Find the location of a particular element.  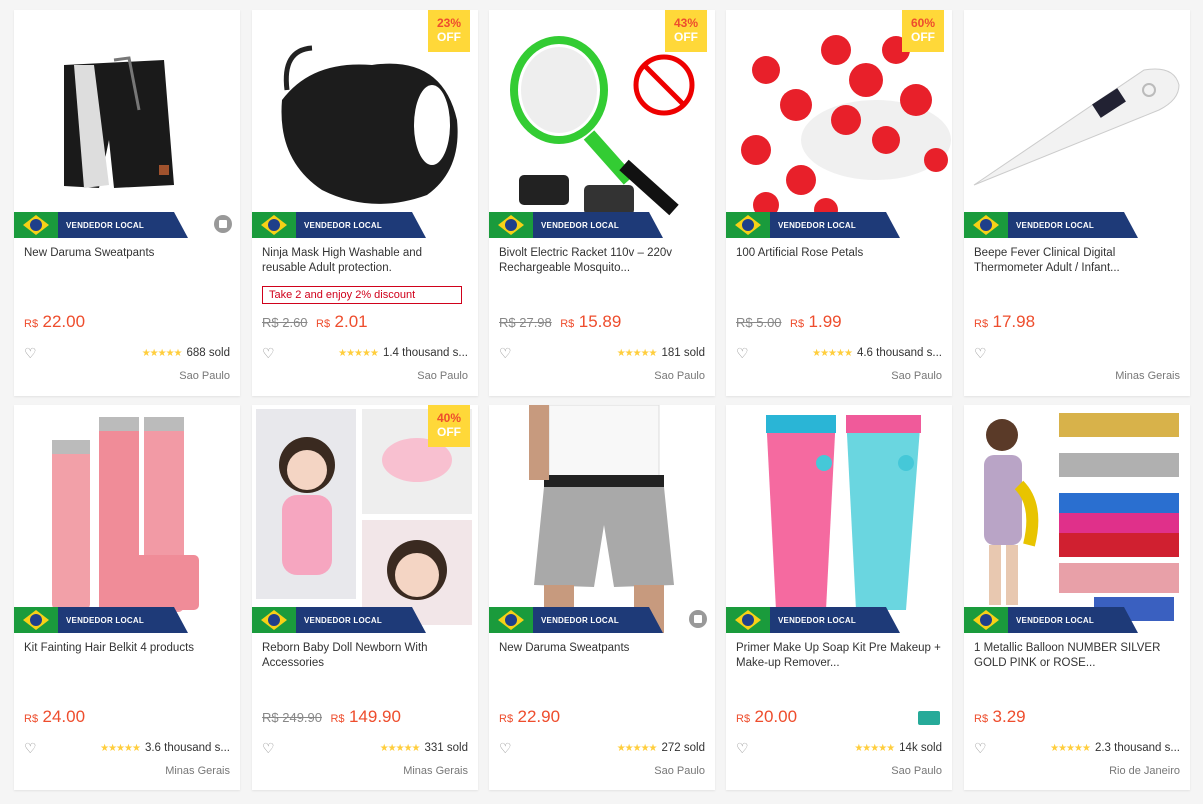

product-price: R$ 27.98 R$ 15.89 is located at coordinates (560, 321).